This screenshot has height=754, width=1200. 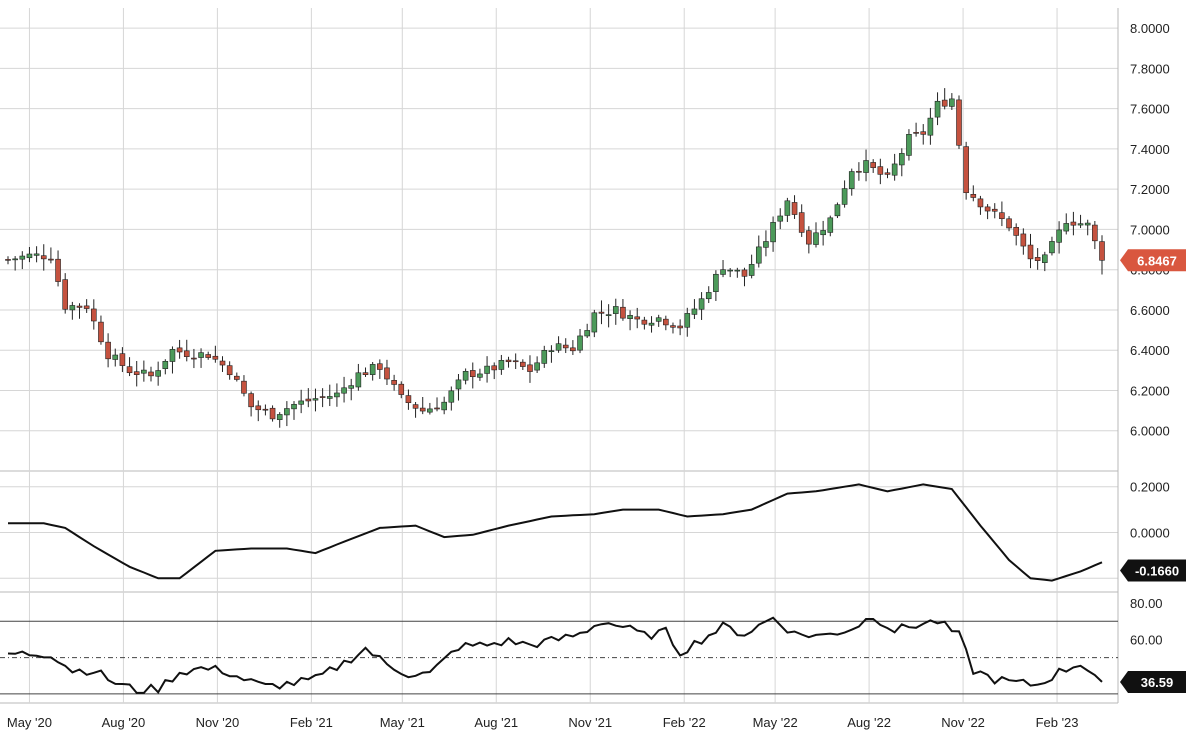 I want to click on price-tick-label: 7.8000, so click(x=1150, y=68).